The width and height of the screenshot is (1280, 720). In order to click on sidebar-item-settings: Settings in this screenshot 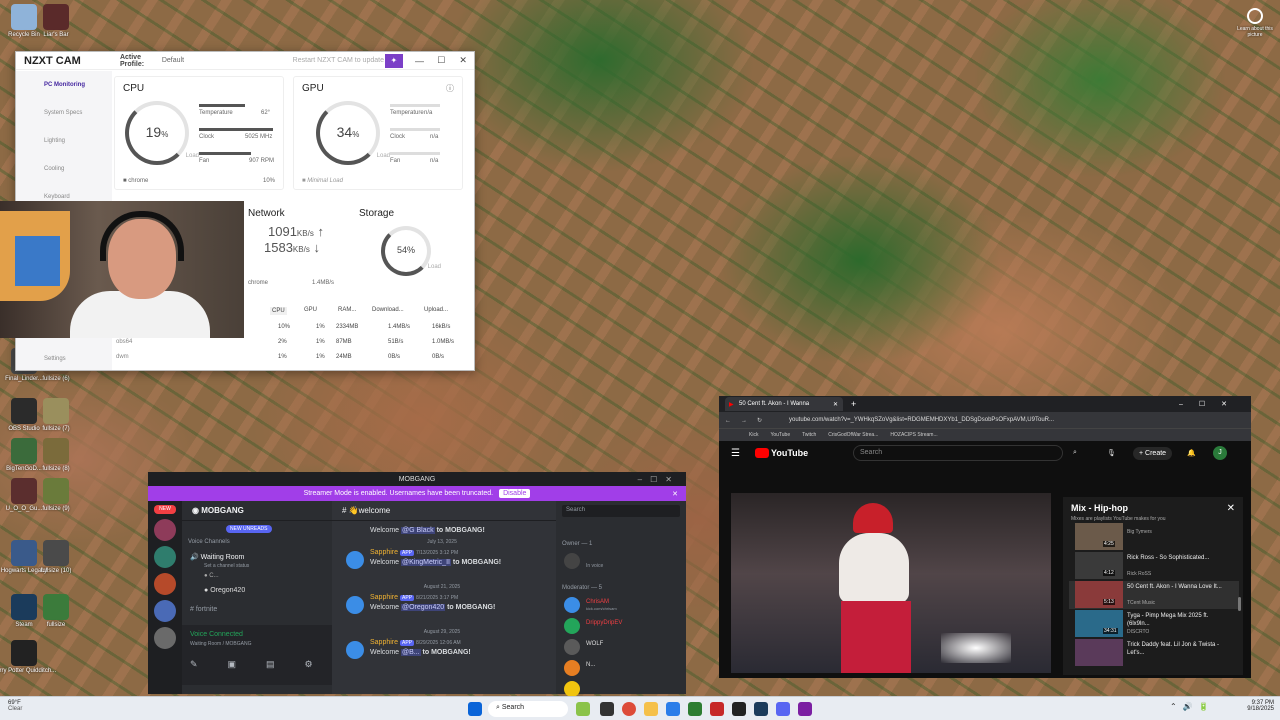, I will do `click(41, 359)`.